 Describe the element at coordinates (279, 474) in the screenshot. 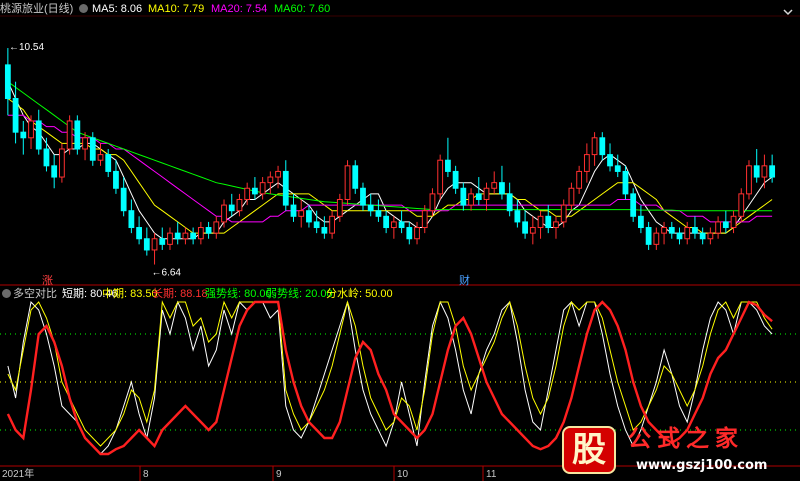

I see `date-axis-2: 9` at that location.